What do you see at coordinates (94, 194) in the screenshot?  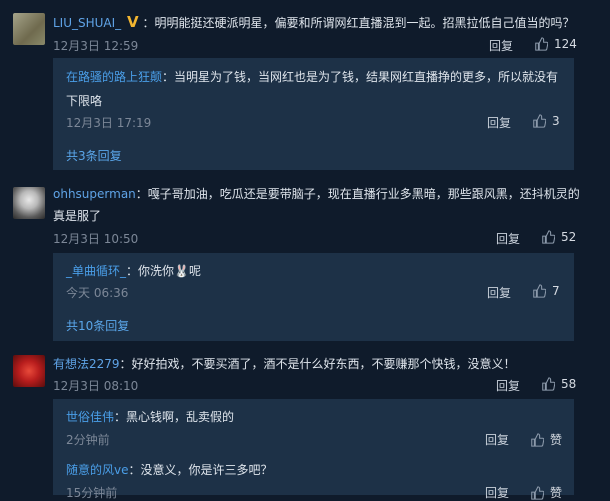 I see `username: ohhsuperman` at bounding box center [94, 194].